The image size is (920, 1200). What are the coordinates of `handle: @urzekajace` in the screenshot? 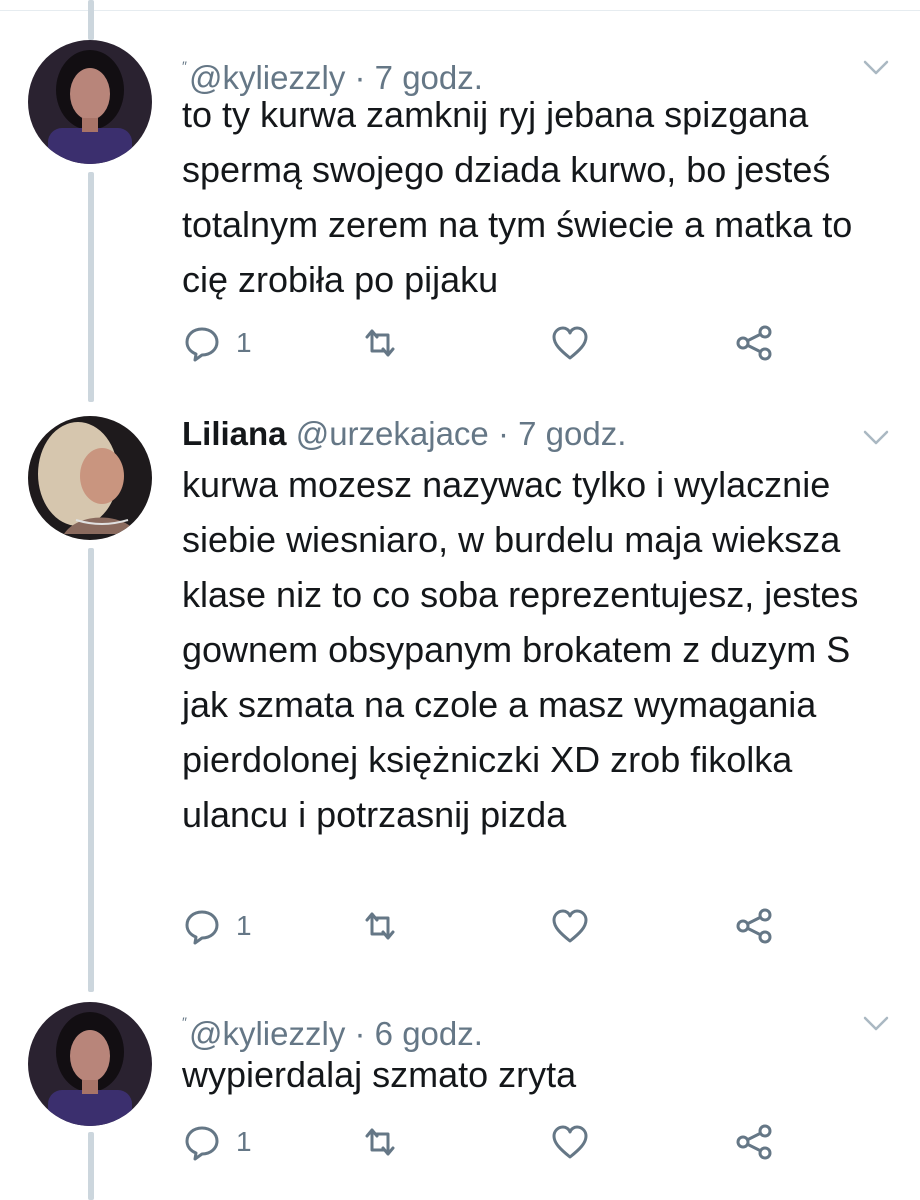 It's located at (392, 433).